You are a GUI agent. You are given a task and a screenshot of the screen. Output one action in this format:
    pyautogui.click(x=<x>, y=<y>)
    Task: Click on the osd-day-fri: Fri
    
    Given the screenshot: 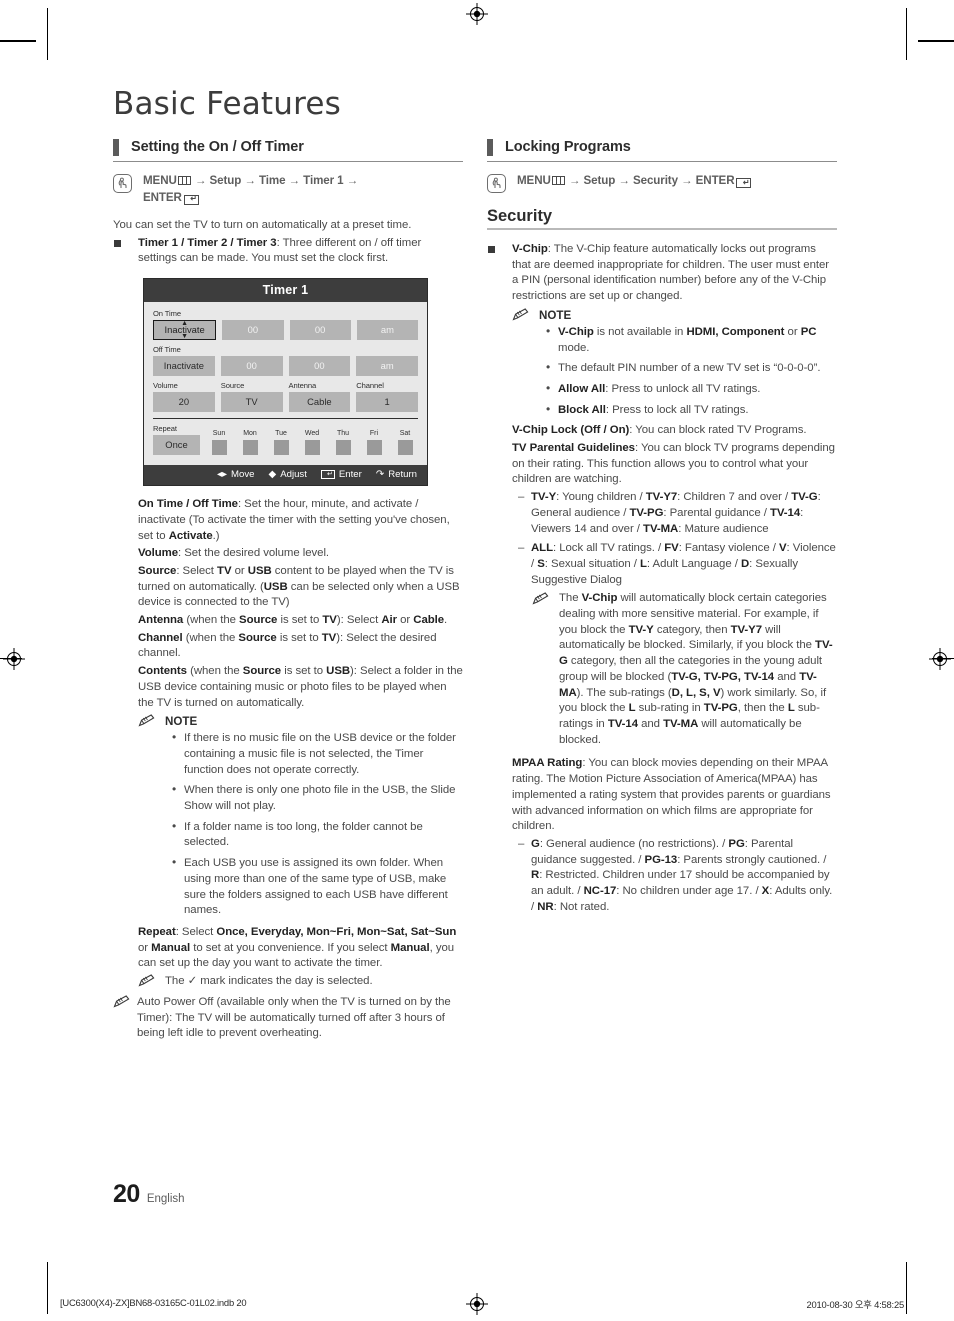 What is the action you would take?
    pyautogui.click(x=374, y=443)
    